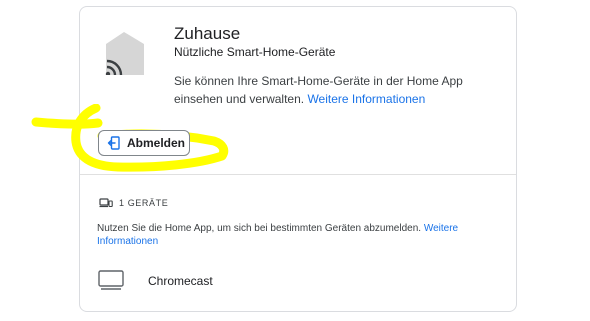 The height and width of the screenshot is (321, 590). I want to click on devices-icon, so click(106, 203).